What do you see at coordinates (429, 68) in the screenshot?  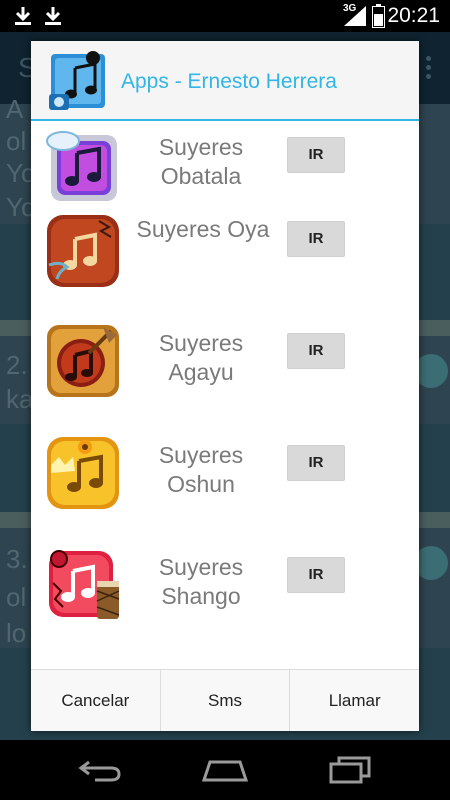 I see `overflow-menu-icon` at bounding box center [429, 68].